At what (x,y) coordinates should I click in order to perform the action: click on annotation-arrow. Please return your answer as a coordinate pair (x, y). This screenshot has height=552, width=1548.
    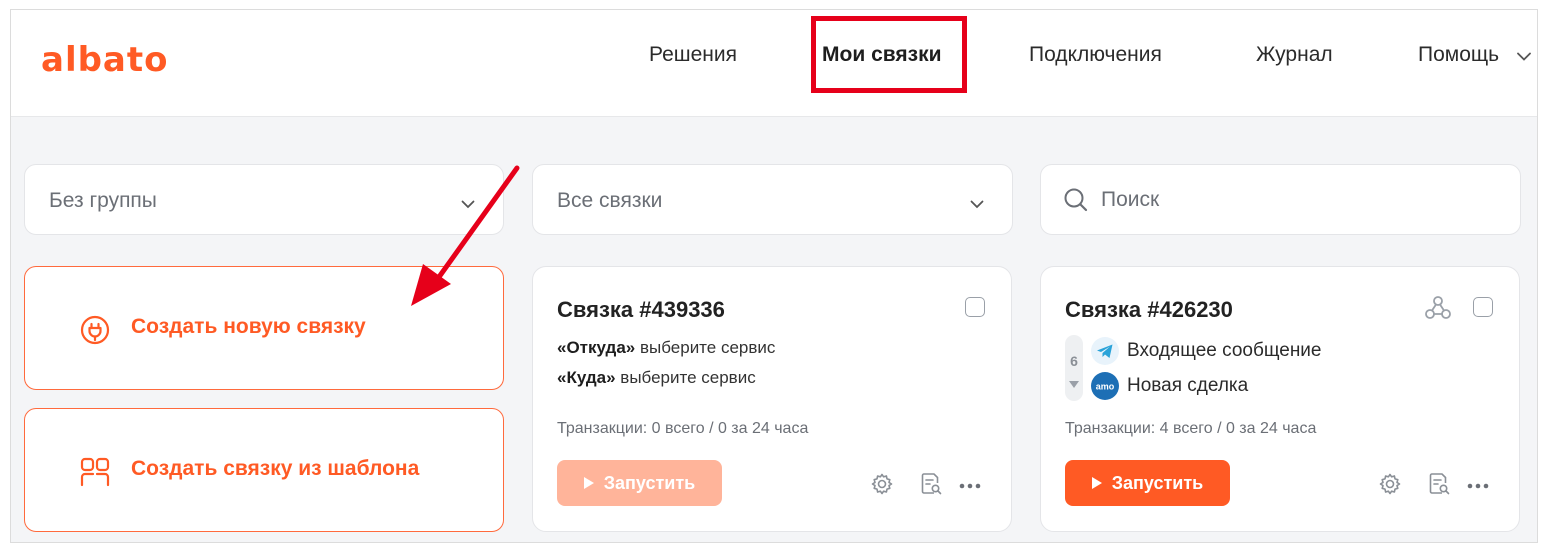
    Looking at the image, I should click on (465, 235).